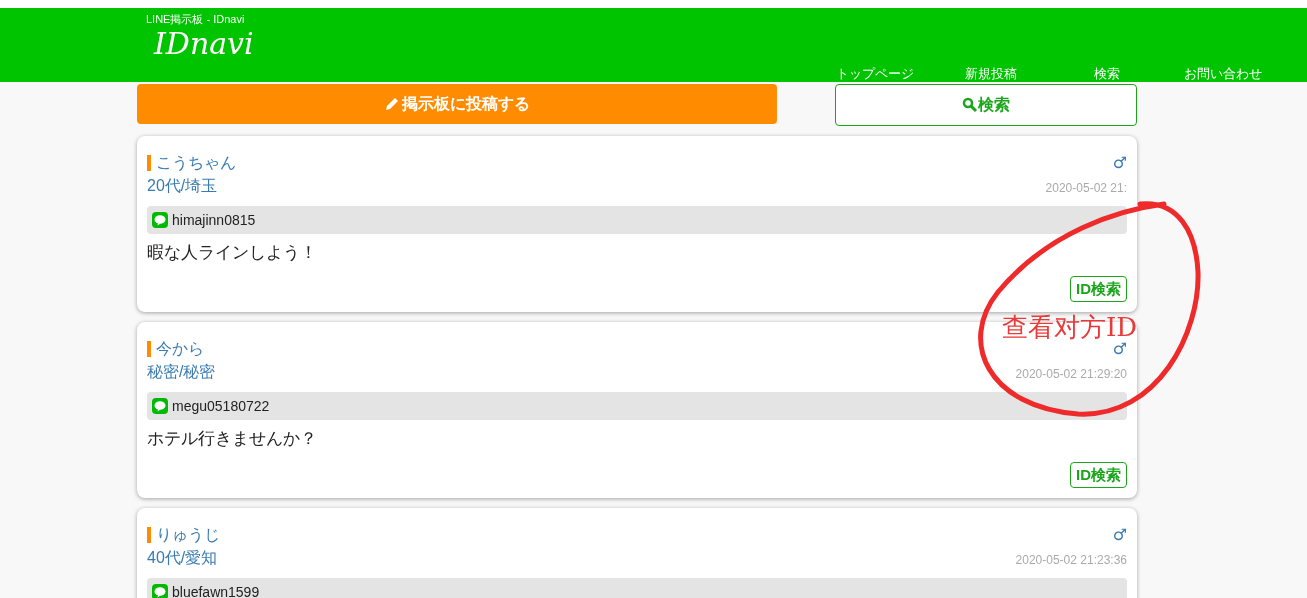 Image resolution: width=1307 pixels, height=598 pixels. Describe the element at coordinates (1071, 374) in the screenshot. I see `post-time: 2020-05-02 21:29:20` at that location.